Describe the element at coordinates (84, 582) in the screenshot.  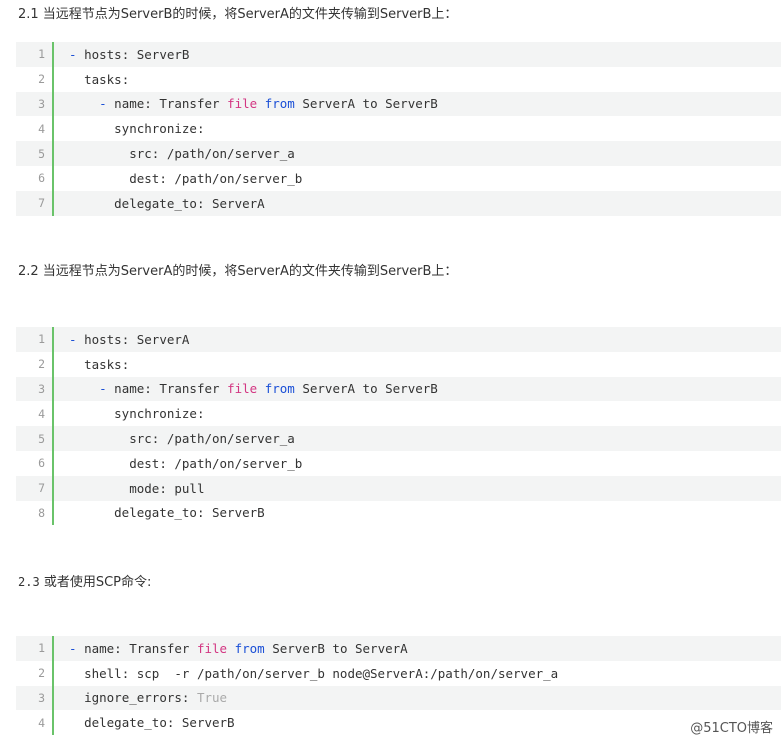
I see `section-heading-2-3: 2.3 或者使用SCP命令:` at that location.